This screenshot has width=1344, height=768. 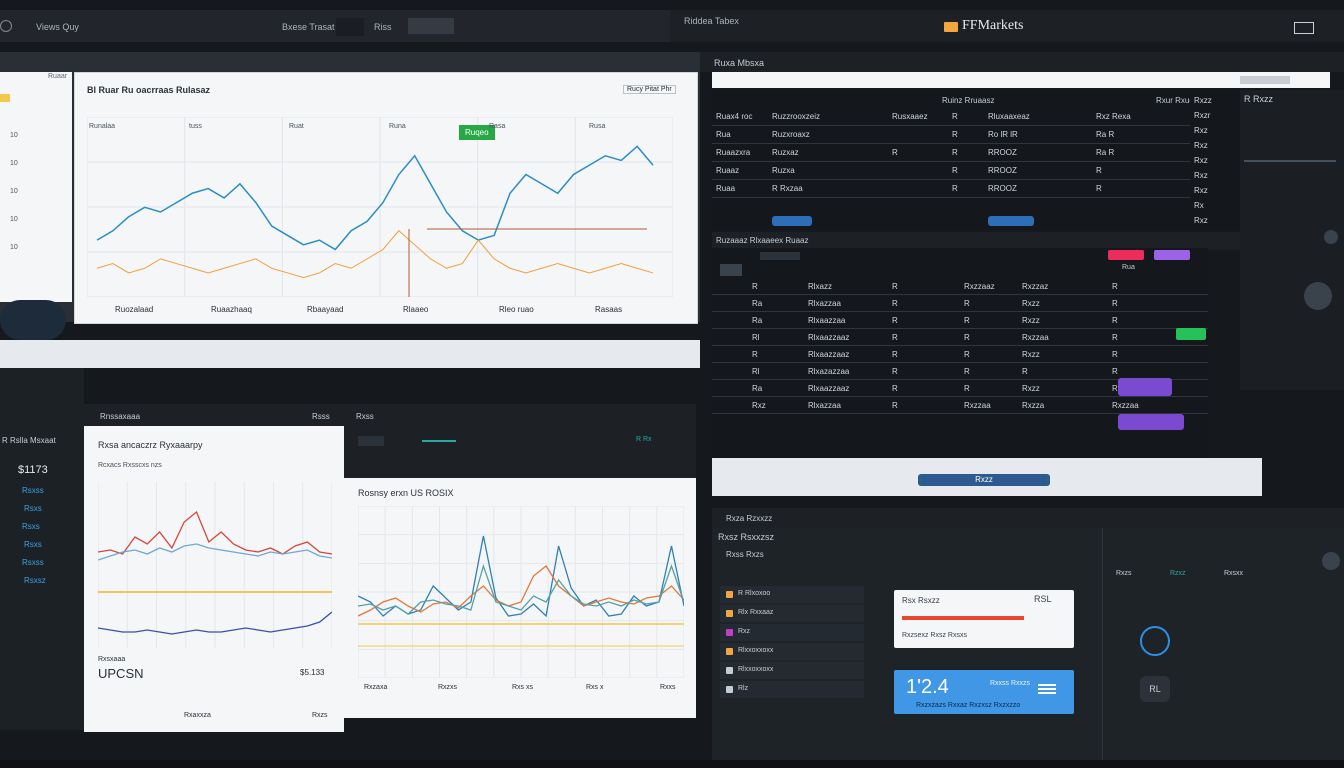 I want to click on list-item-label: Rlz, so click(x=743, y=688).